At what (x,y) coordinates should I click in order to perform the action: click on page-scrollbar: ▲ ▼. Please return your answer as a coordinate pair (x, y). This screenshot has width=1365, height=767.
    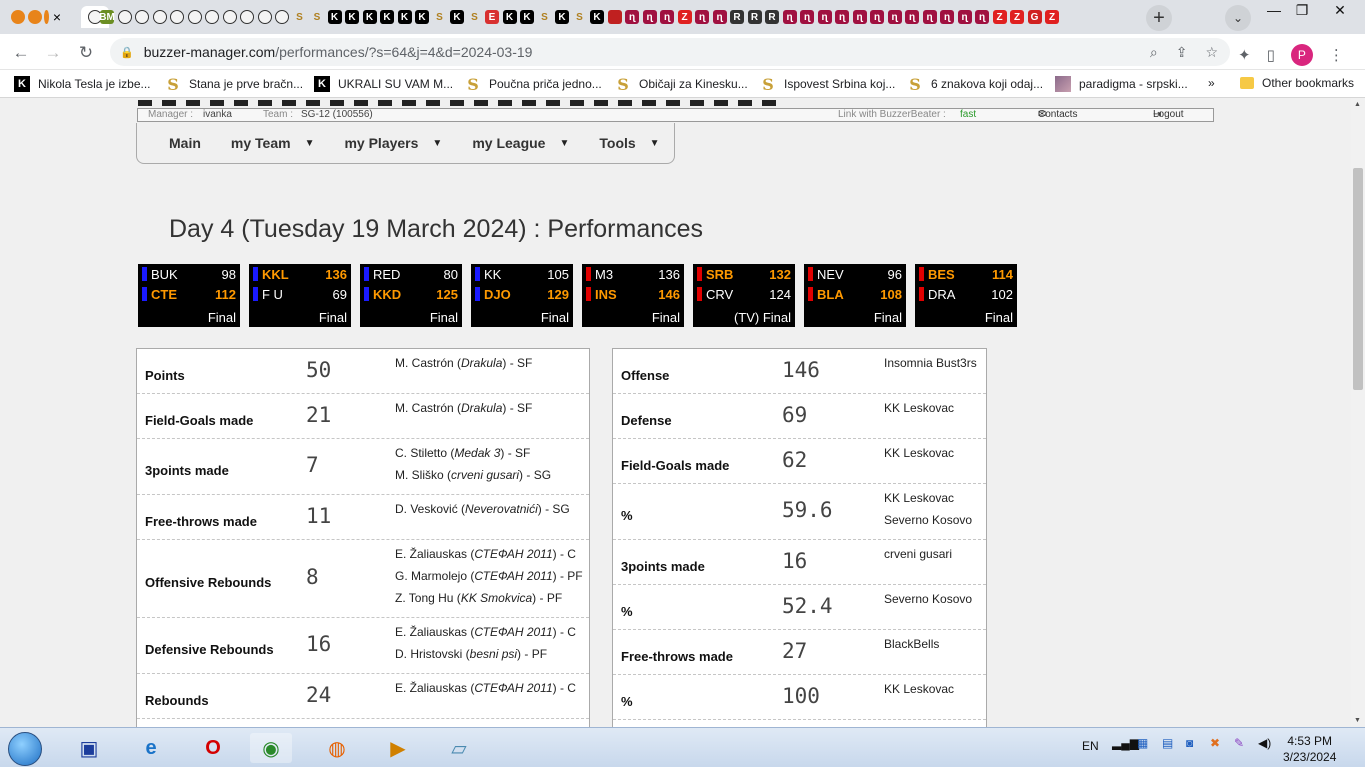
    Looking at the image, I should click on (1358, 412).